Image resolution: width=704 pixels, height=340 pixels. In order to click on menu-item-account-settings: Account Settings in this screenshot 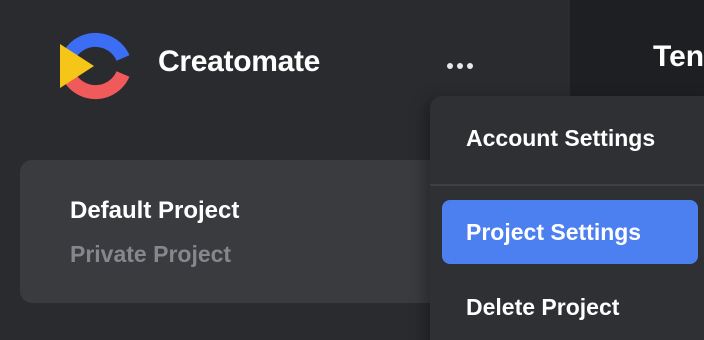, I will do `click(570, 138)`.